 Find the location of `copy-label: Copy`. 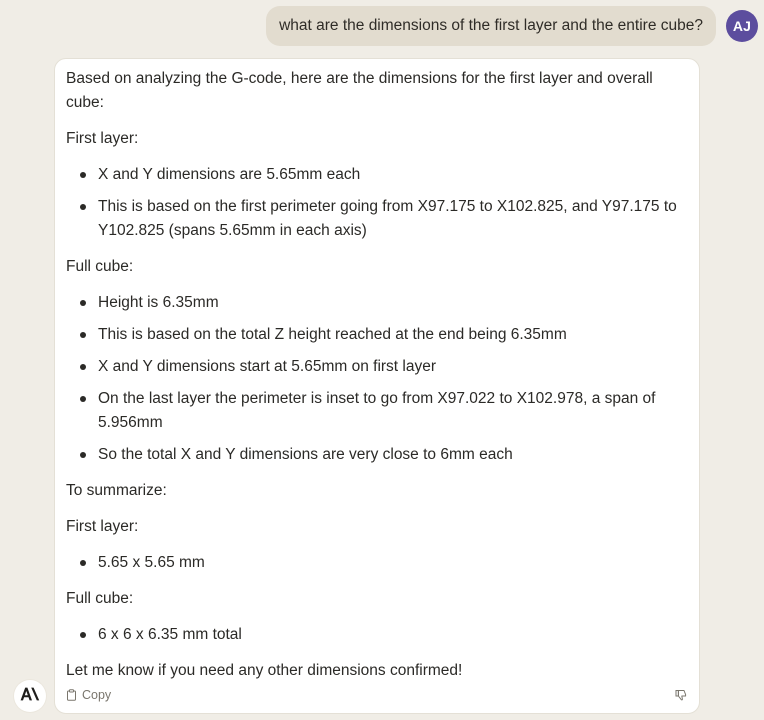

copy-label: Copy is located at coordinates (97, 695).